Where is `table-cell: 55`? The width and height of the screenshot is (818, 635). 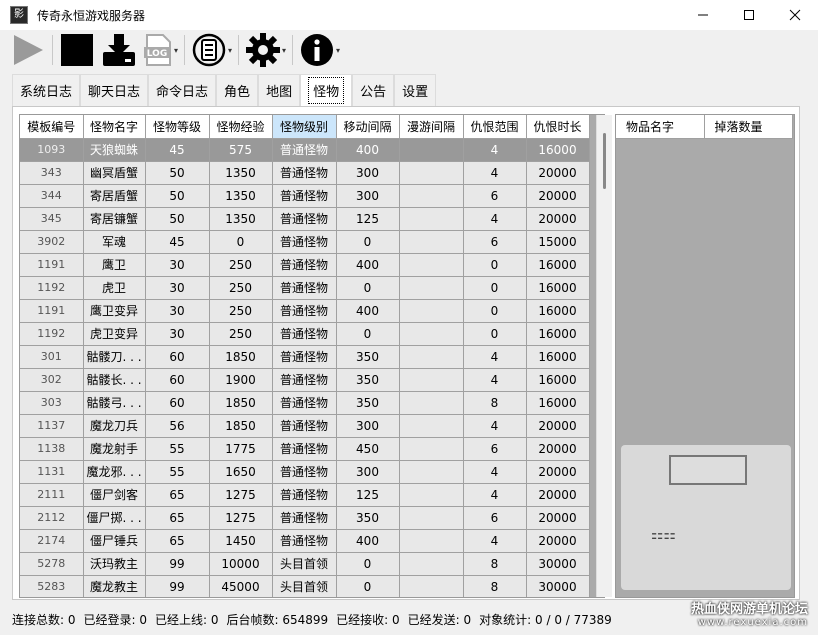
table-cell: 55 is located at coordinates (177, 449).